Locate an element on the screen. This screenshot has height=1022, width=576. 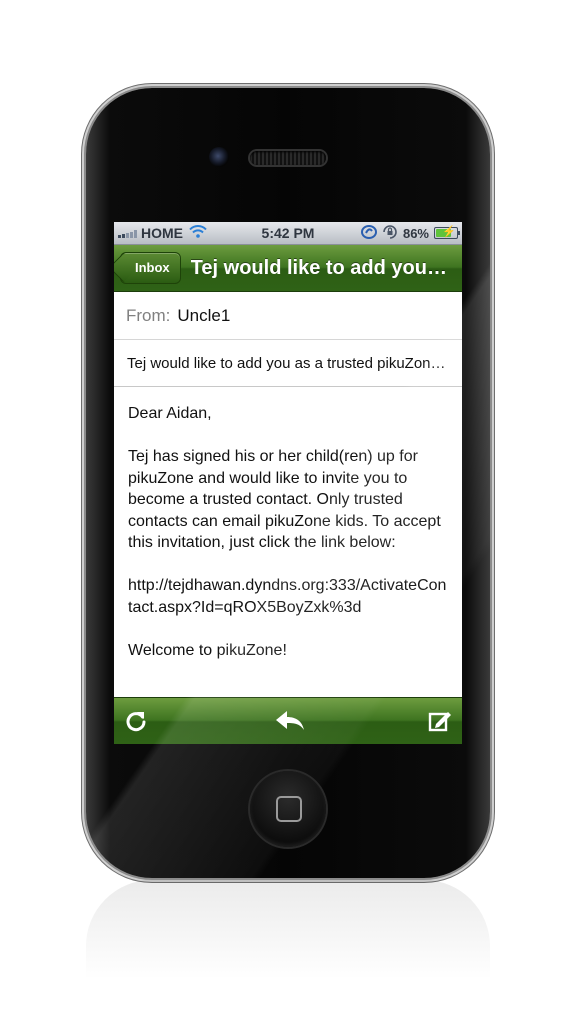
email-greeting: Dear Aidan, is located at coordinates (170, 413).